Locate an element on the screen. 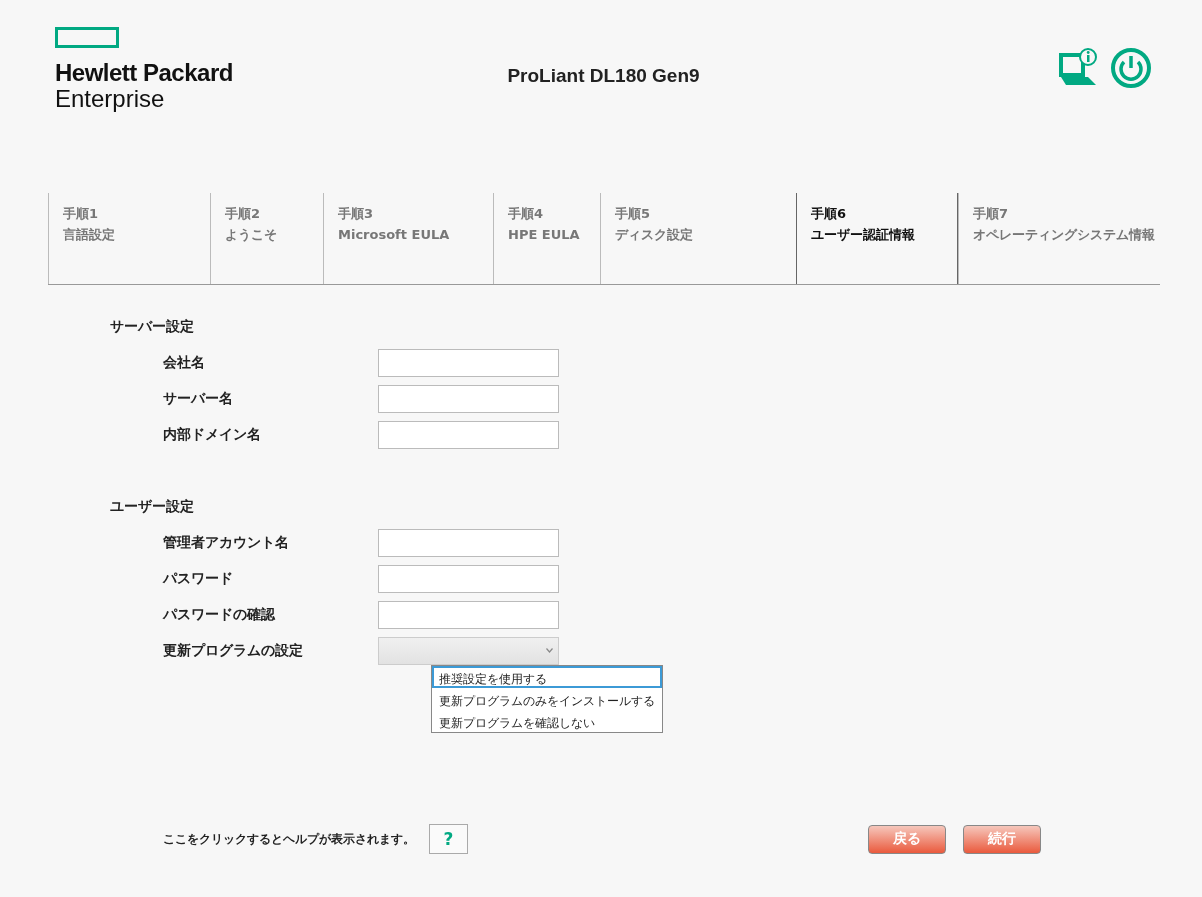  section-heading: サーバー設定 is located at coordinates (152, 326).